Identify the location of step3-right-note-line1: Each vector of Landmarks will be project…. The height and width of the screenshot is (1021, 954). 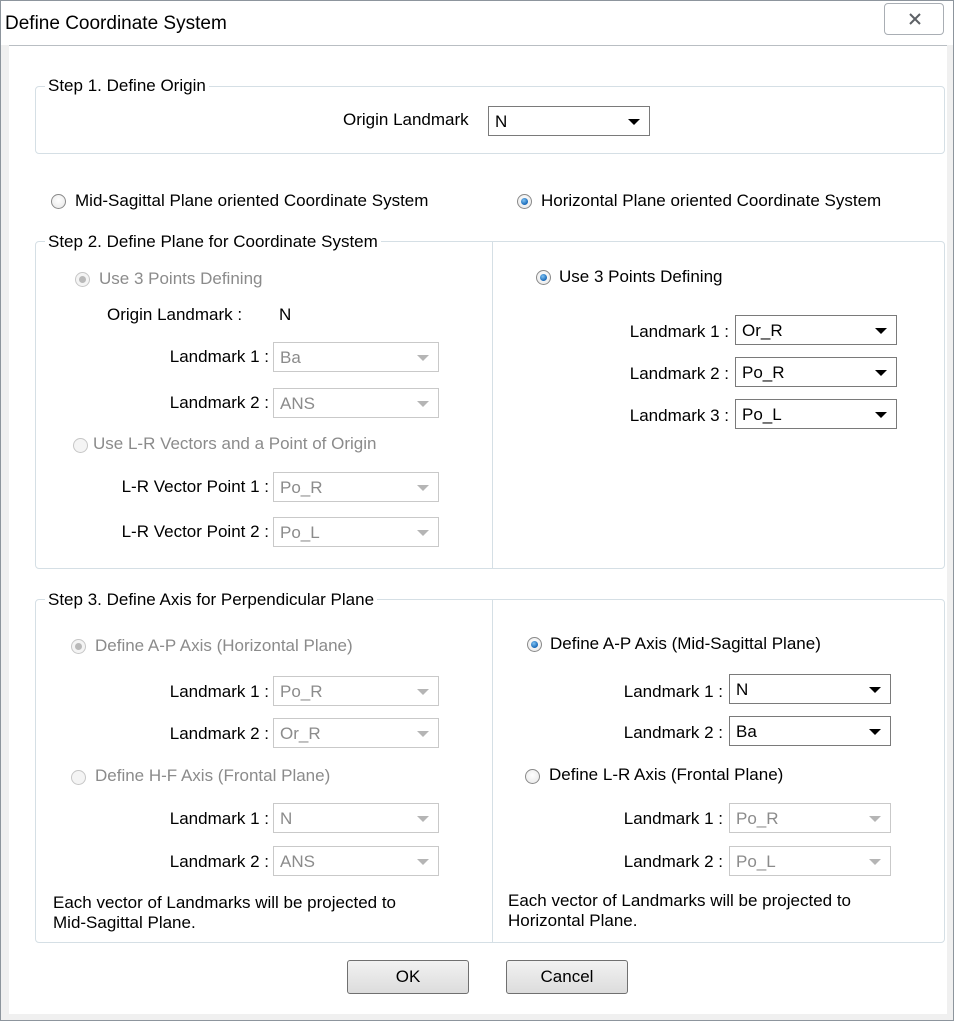
(680, 900).